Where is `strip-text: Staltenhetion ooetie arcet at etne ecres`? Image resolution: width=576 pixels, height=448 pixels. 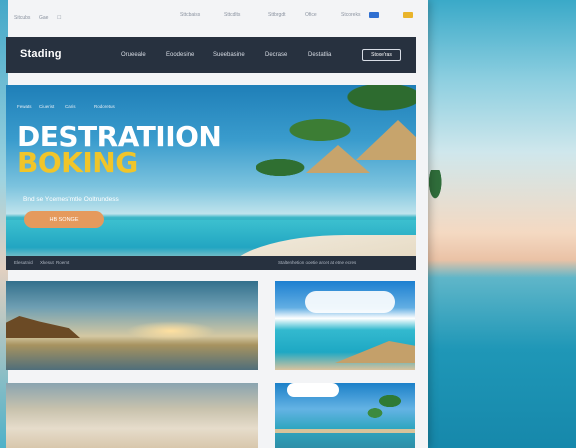
strip-text: Staltenhetion ooetie arcet at etne ecres is located at coordinates (317, 262).